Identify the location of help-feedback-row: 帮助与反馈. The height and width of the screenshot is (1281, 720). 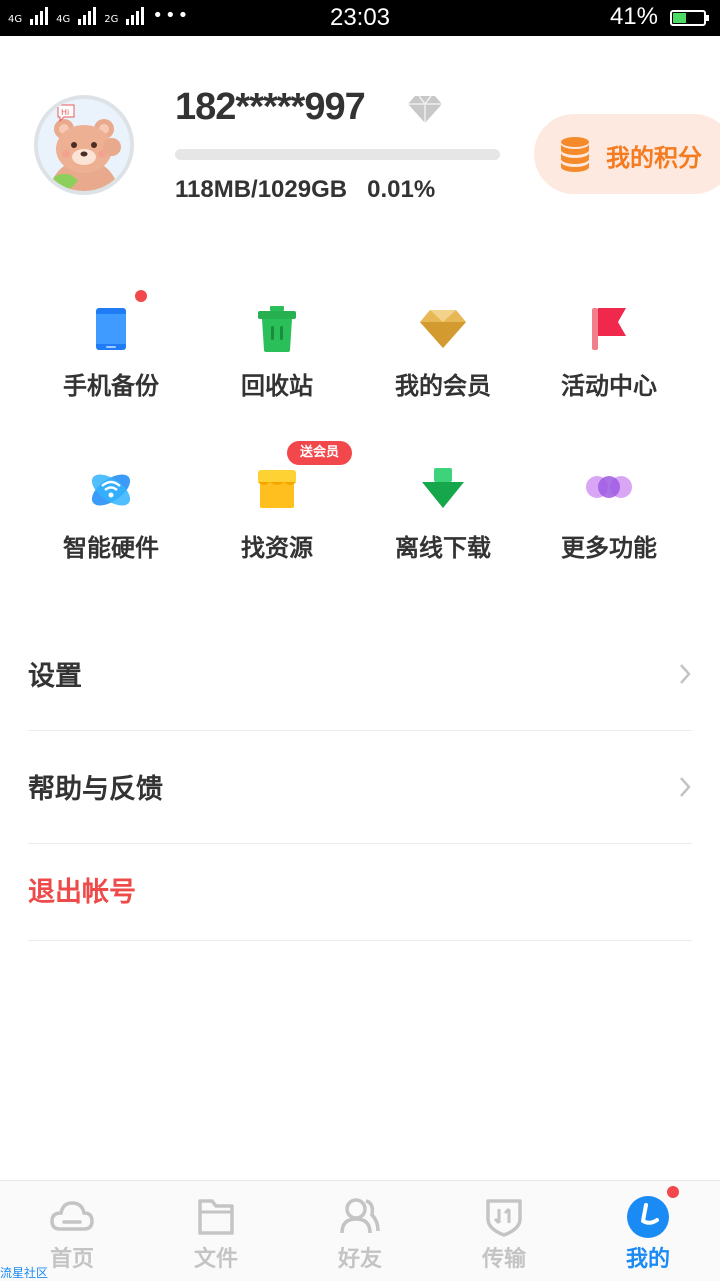
(360, 787).